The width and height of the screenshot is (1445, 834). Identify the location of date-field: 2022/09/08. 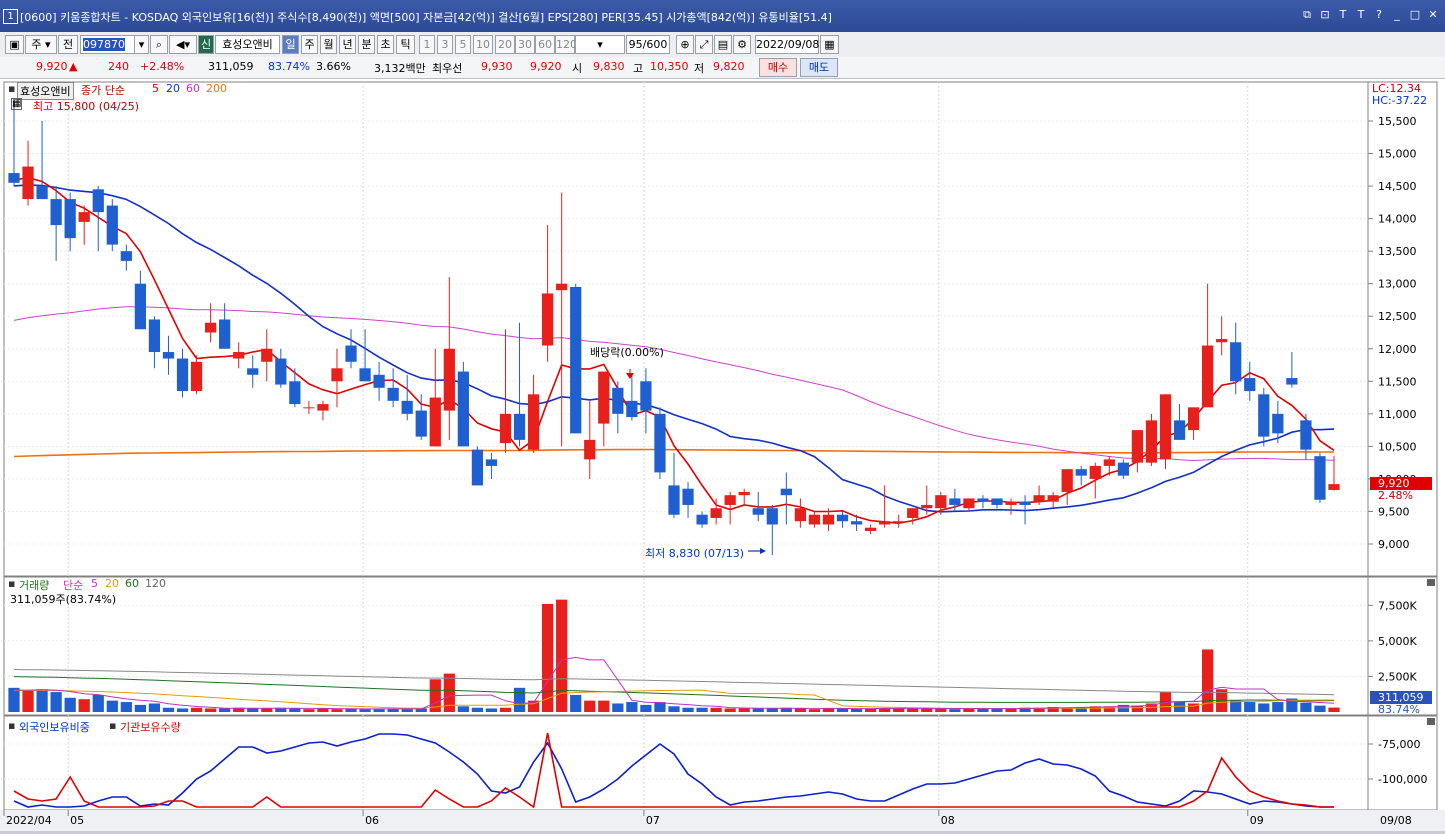
(787, 44).